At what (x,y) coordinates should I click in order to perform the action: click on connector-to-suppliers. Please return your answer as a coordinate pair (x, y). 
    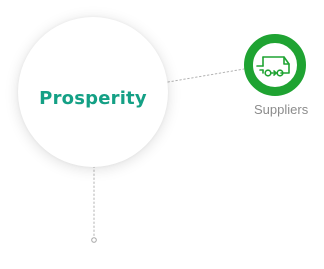
    Looking at the image, I should click on (206, 75).